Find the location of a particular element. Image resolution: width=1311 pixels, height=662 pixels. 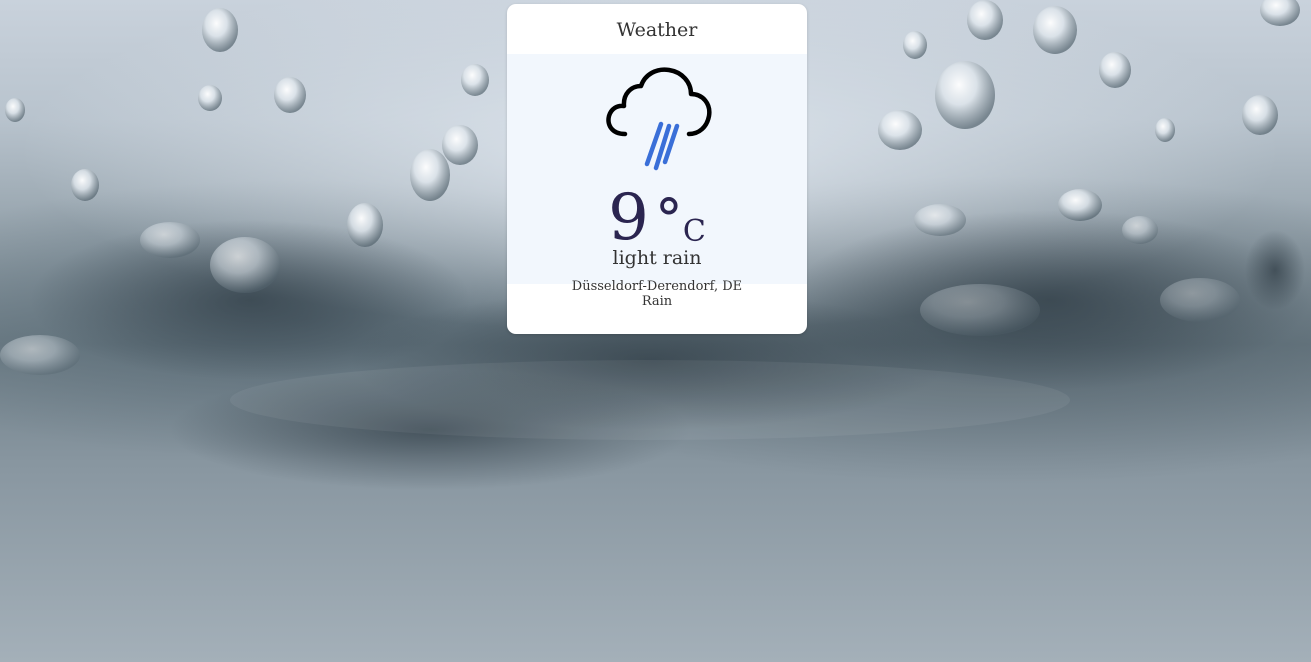

location-label: Düsseldorf-Derendorf, DE is located at coordinates (657, 286).